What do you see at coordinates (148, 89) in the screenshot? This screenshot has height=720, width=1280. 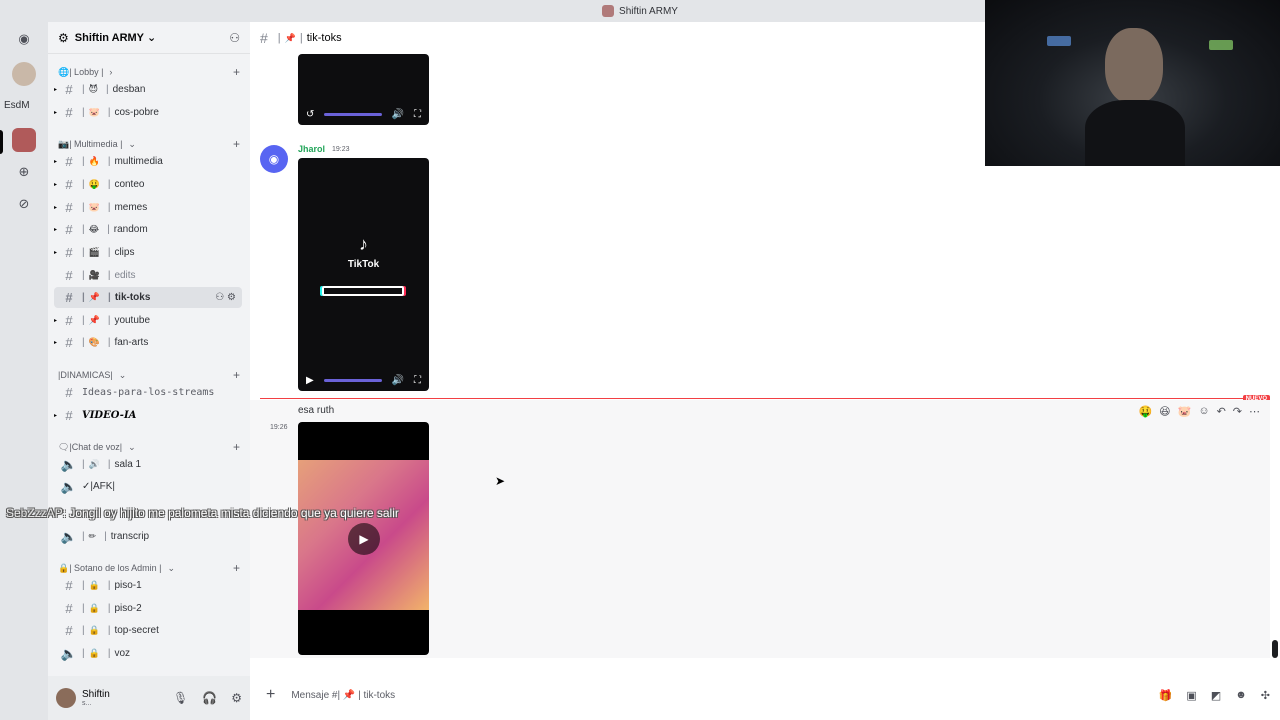 I see `channel-desban: ▸ # | 😈 | desban` at bounding box center [148, 89].